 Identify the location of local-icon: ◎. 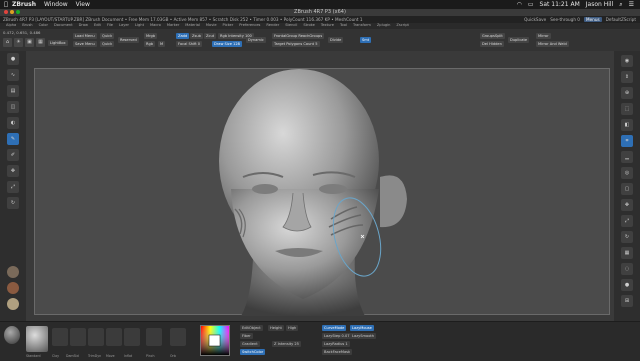
(627, 173).